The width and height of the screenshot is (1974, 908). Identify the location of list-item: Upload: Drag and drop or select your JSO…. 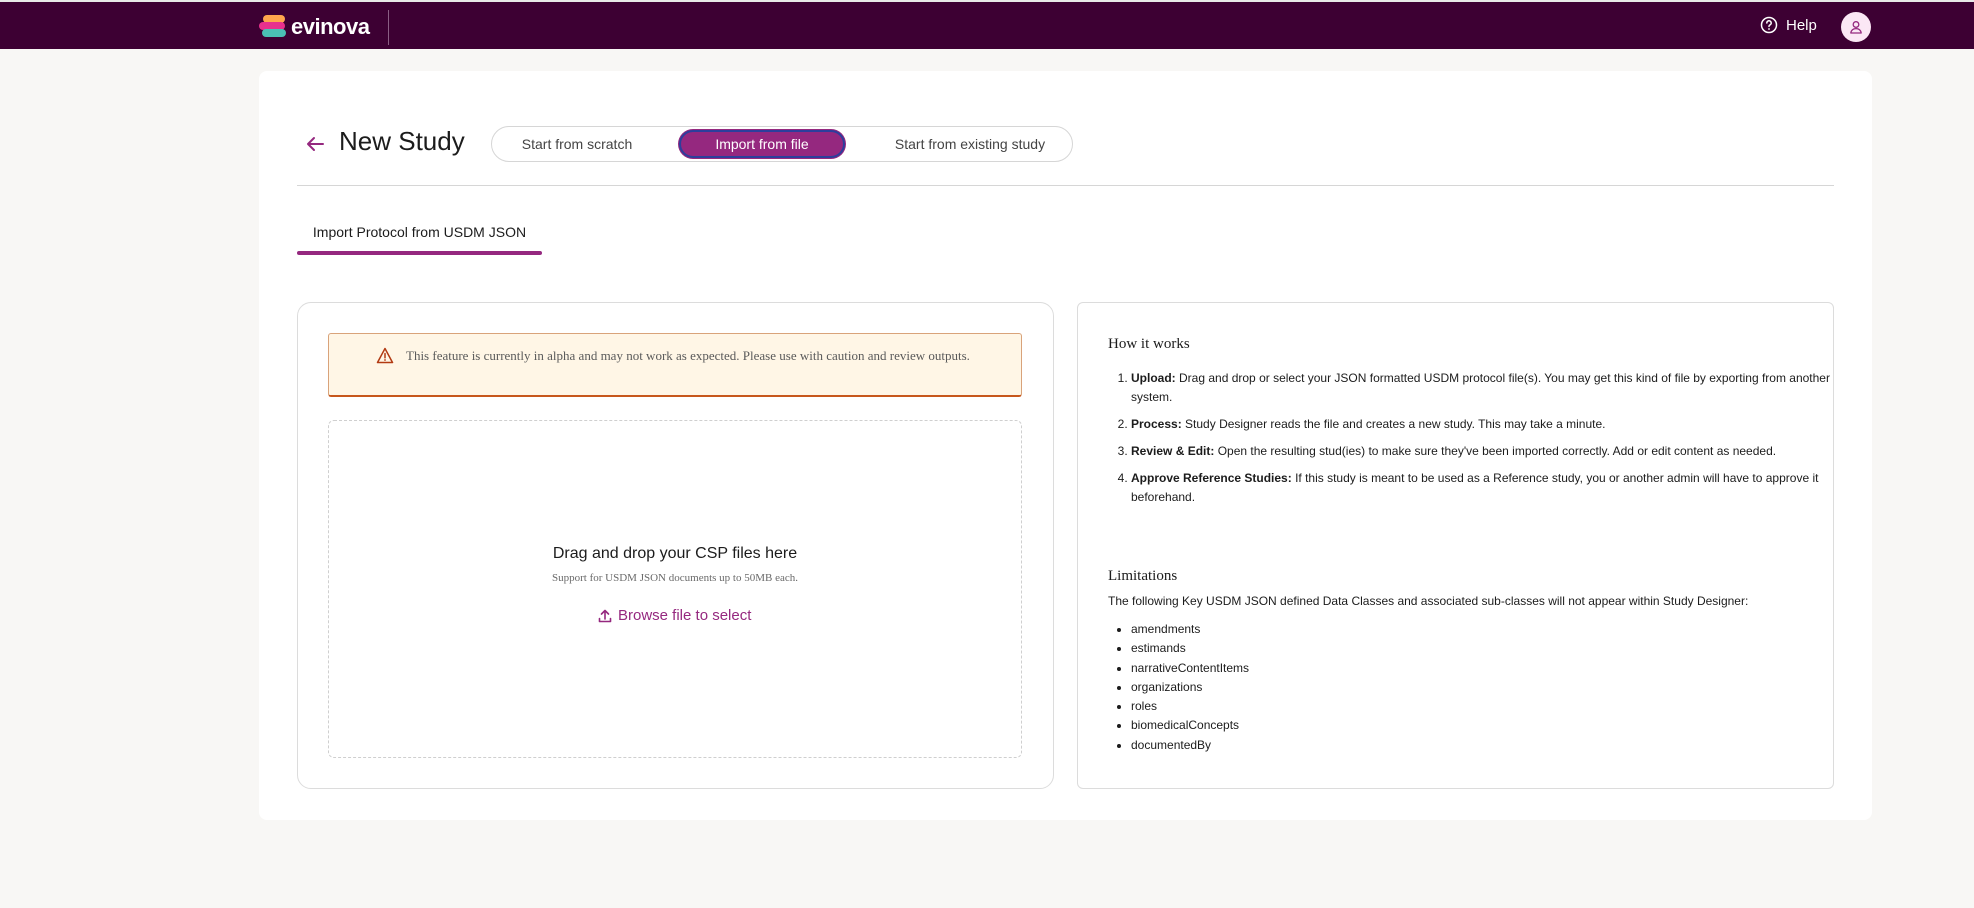
(1481, 388).